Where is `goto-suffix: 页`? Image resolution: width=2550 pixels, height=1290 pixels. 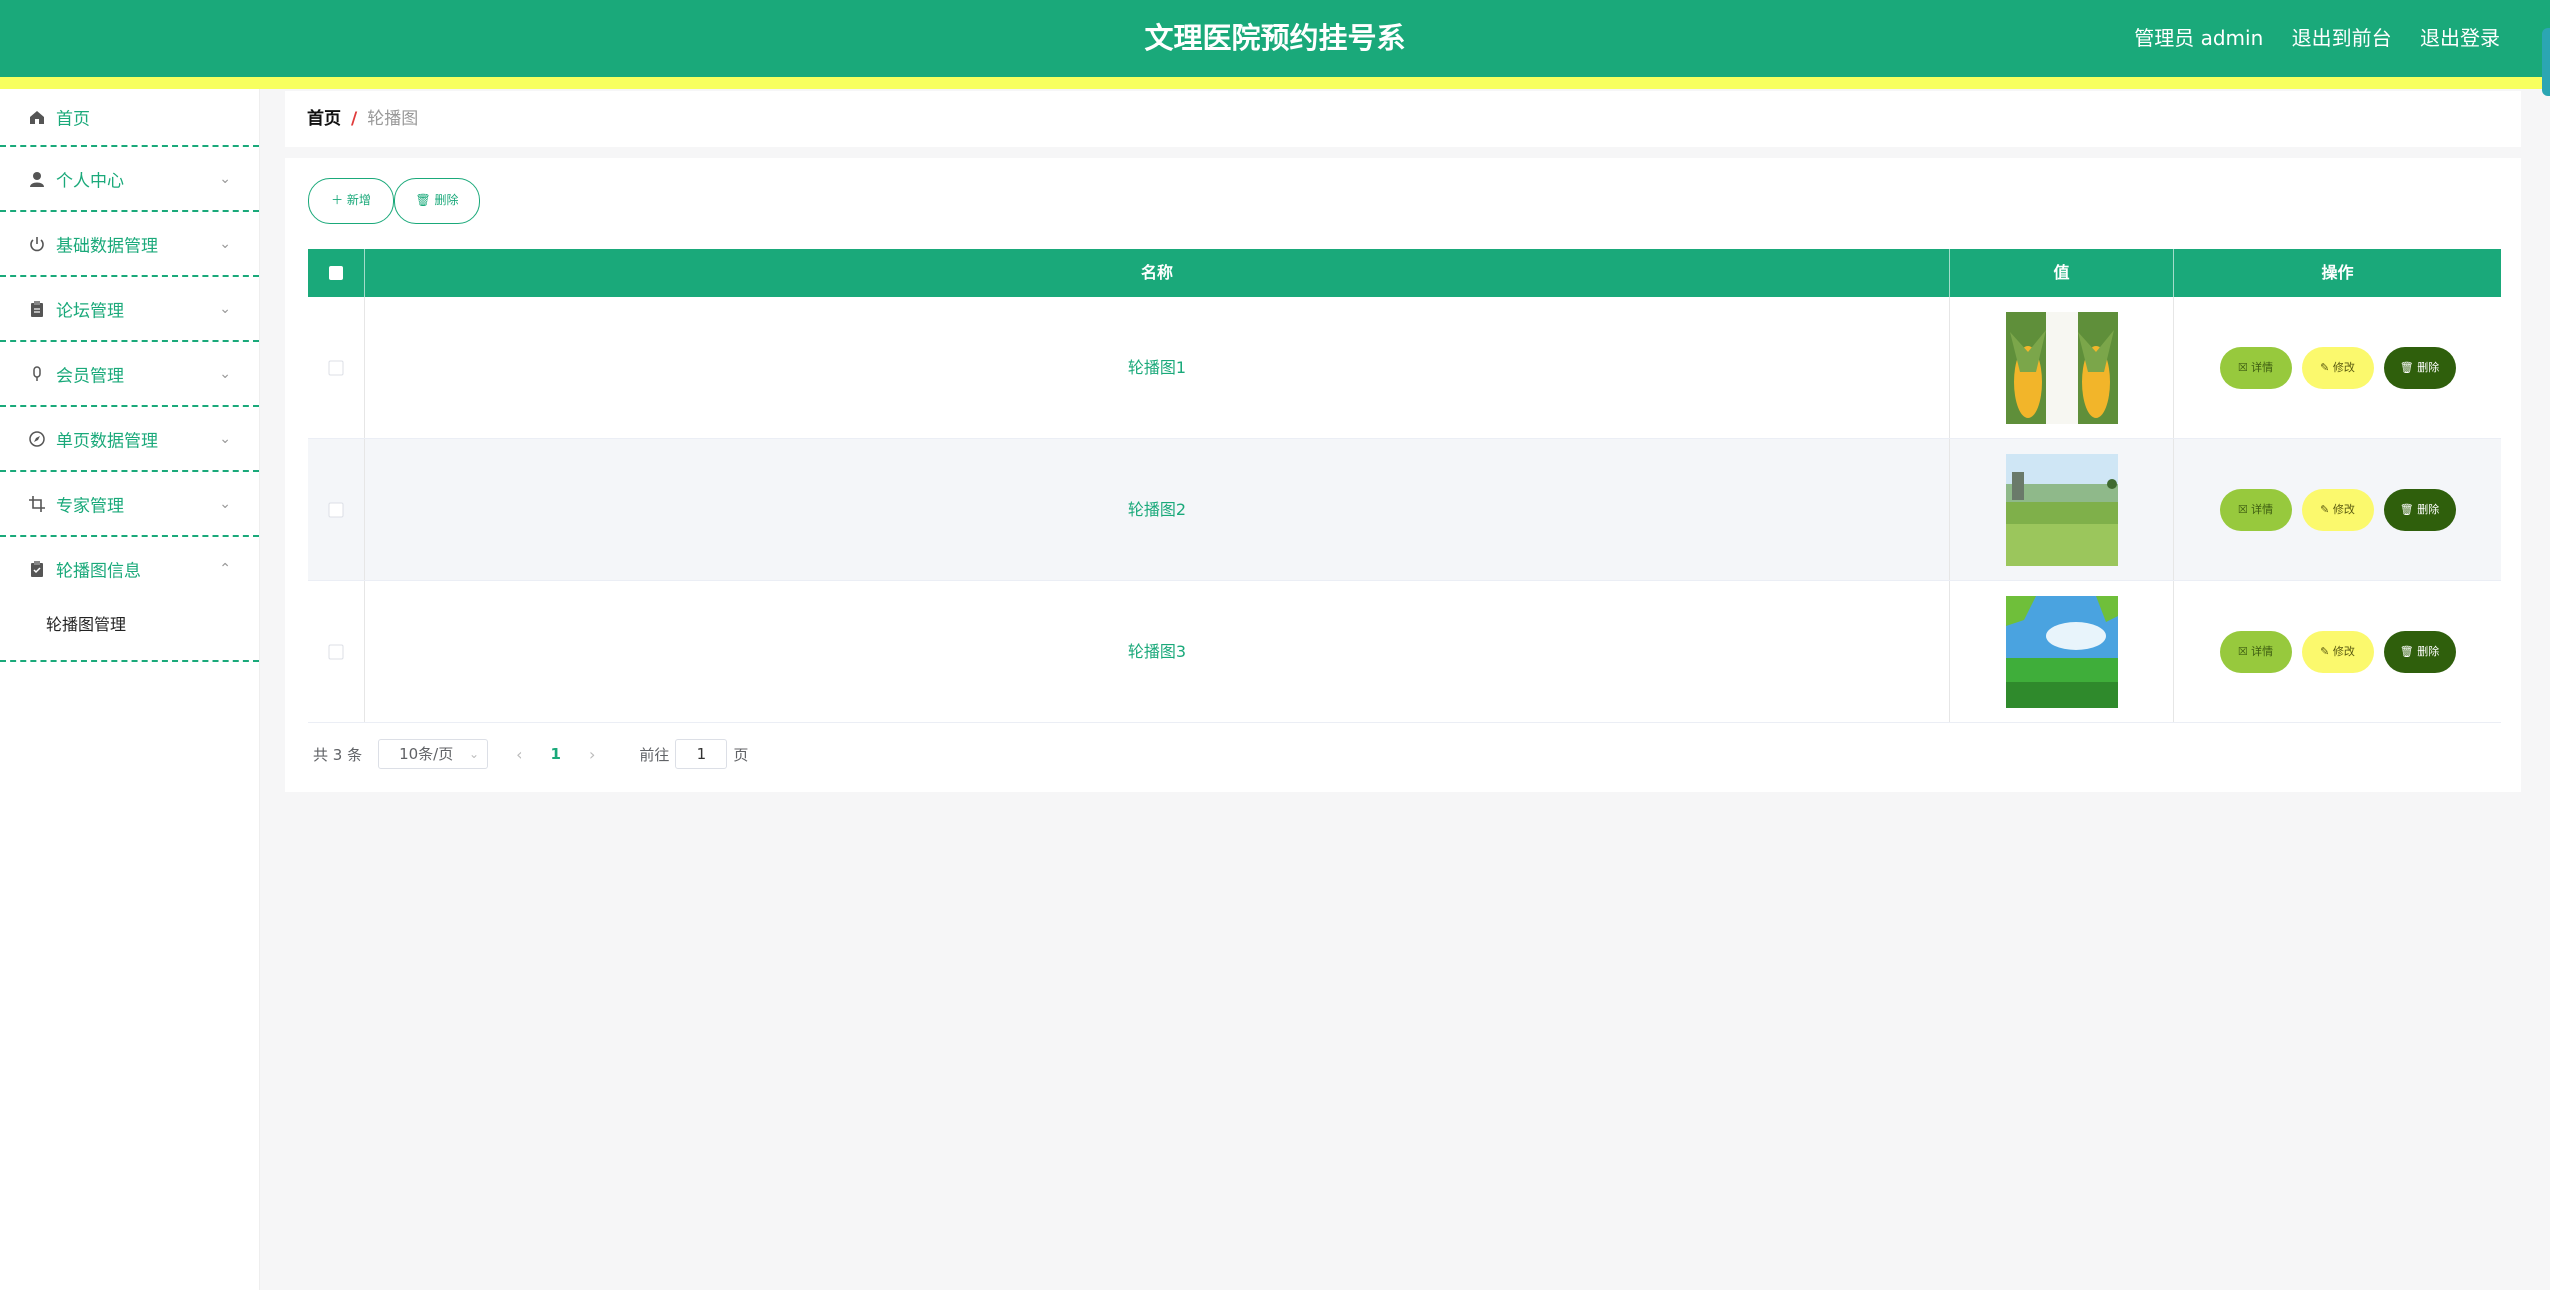
goto-suffix: 页 is located at coordinates (741, 754).